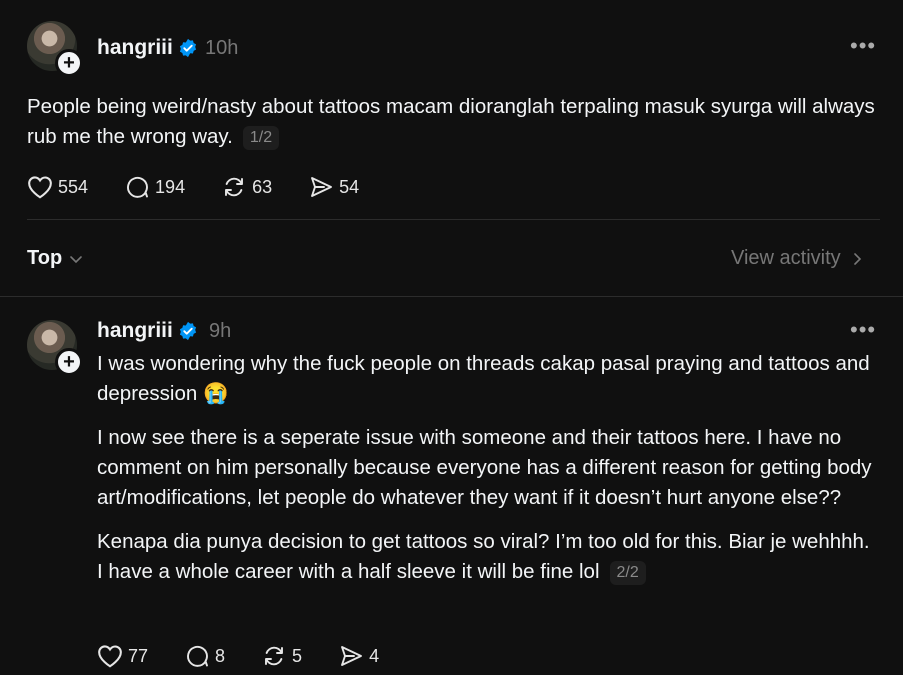 Image resolution: width=903 pixels, height=675 pixels. Describe the element at coordinates (73, 186) in the screenshot. I see `like-count: 554` at that location.